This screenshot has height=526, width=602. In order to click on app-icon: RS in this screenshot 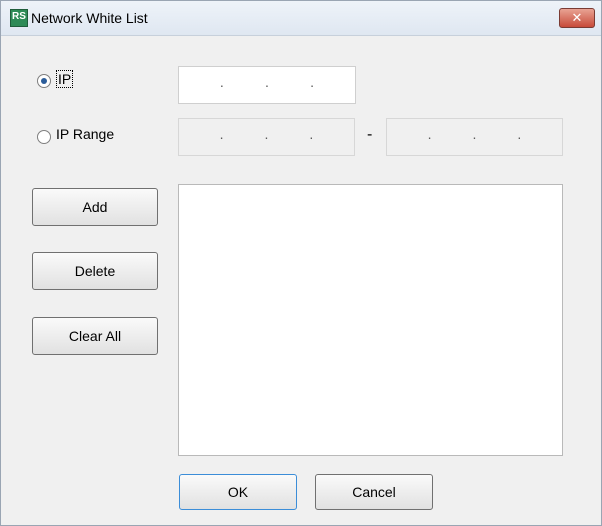, I will do `click(19, 18)`.